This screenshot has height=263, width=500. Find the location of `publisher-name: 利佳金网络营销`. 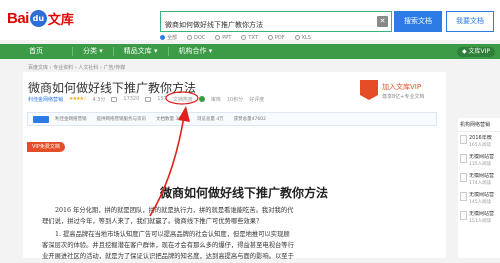

publisher-name: 利佳金网络营销 is located at coordinates (71, 119).